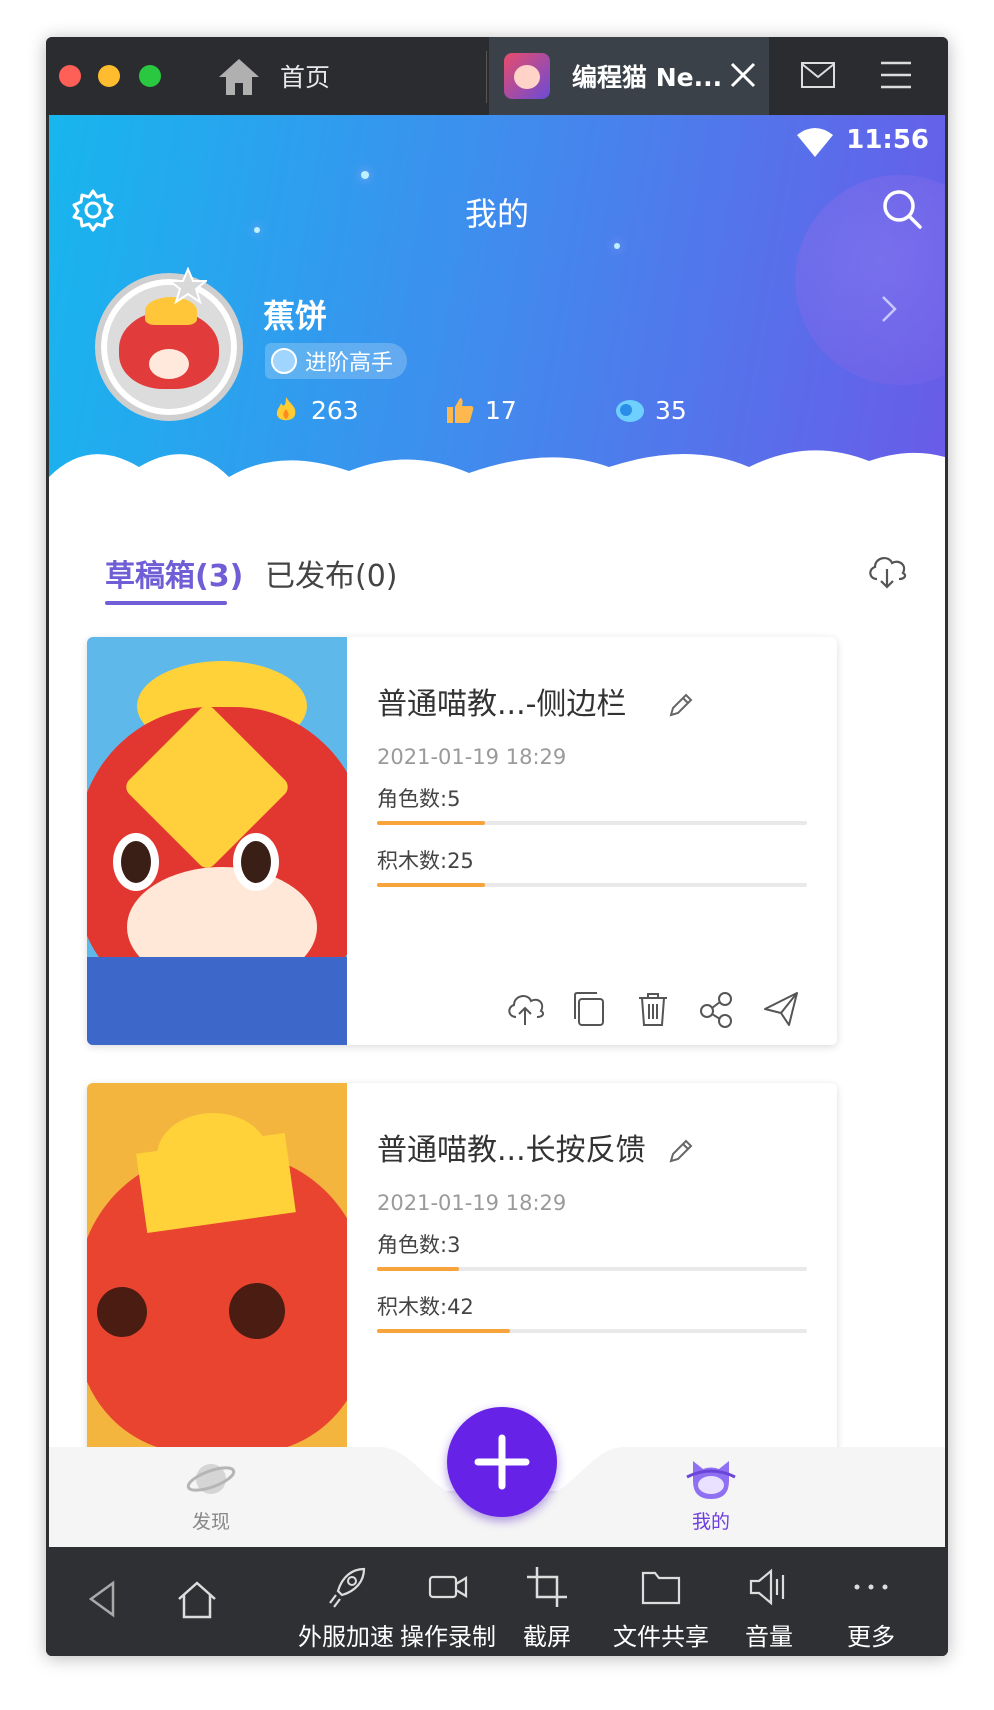  I want to click on more-label: 更多, so click(871, 1637).